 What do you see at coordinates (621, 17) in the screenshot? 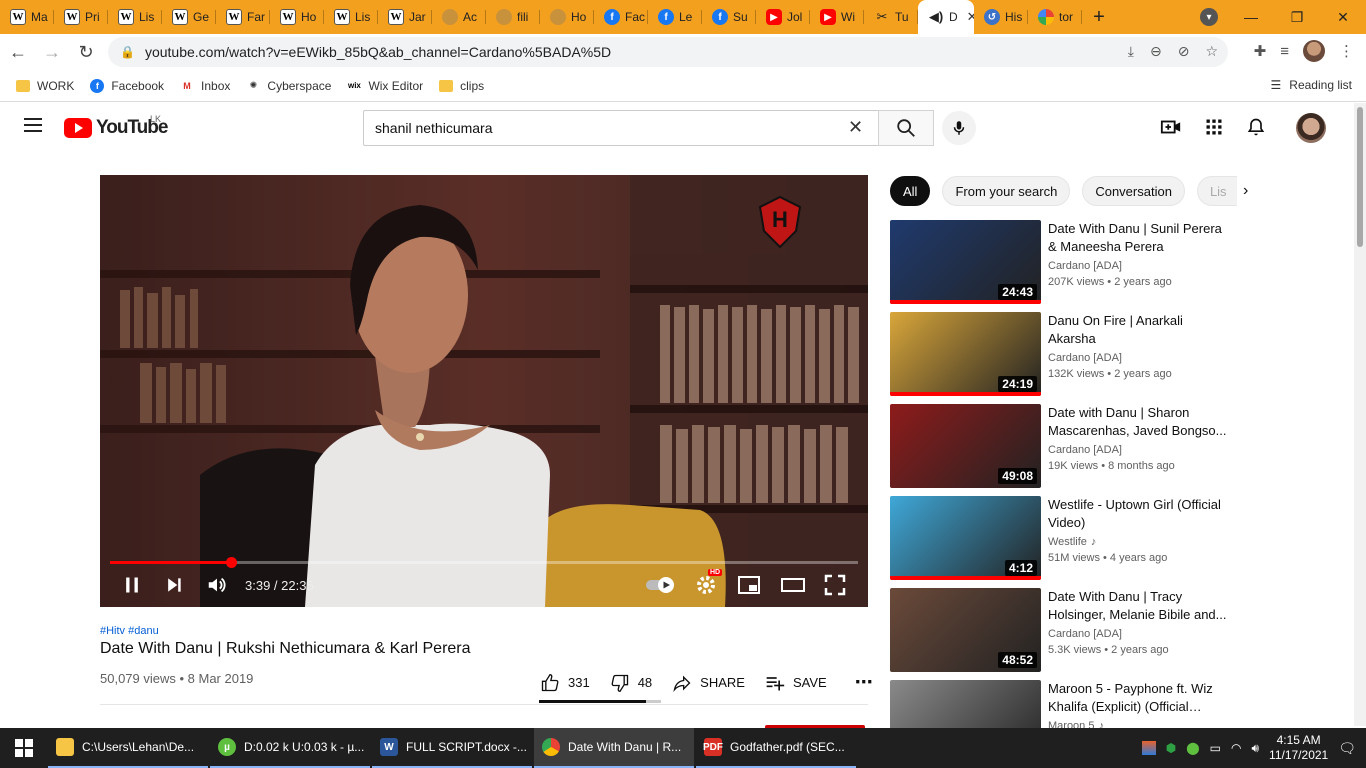
I see `browser-tab: f Fac` at bounding box center [621, 17].